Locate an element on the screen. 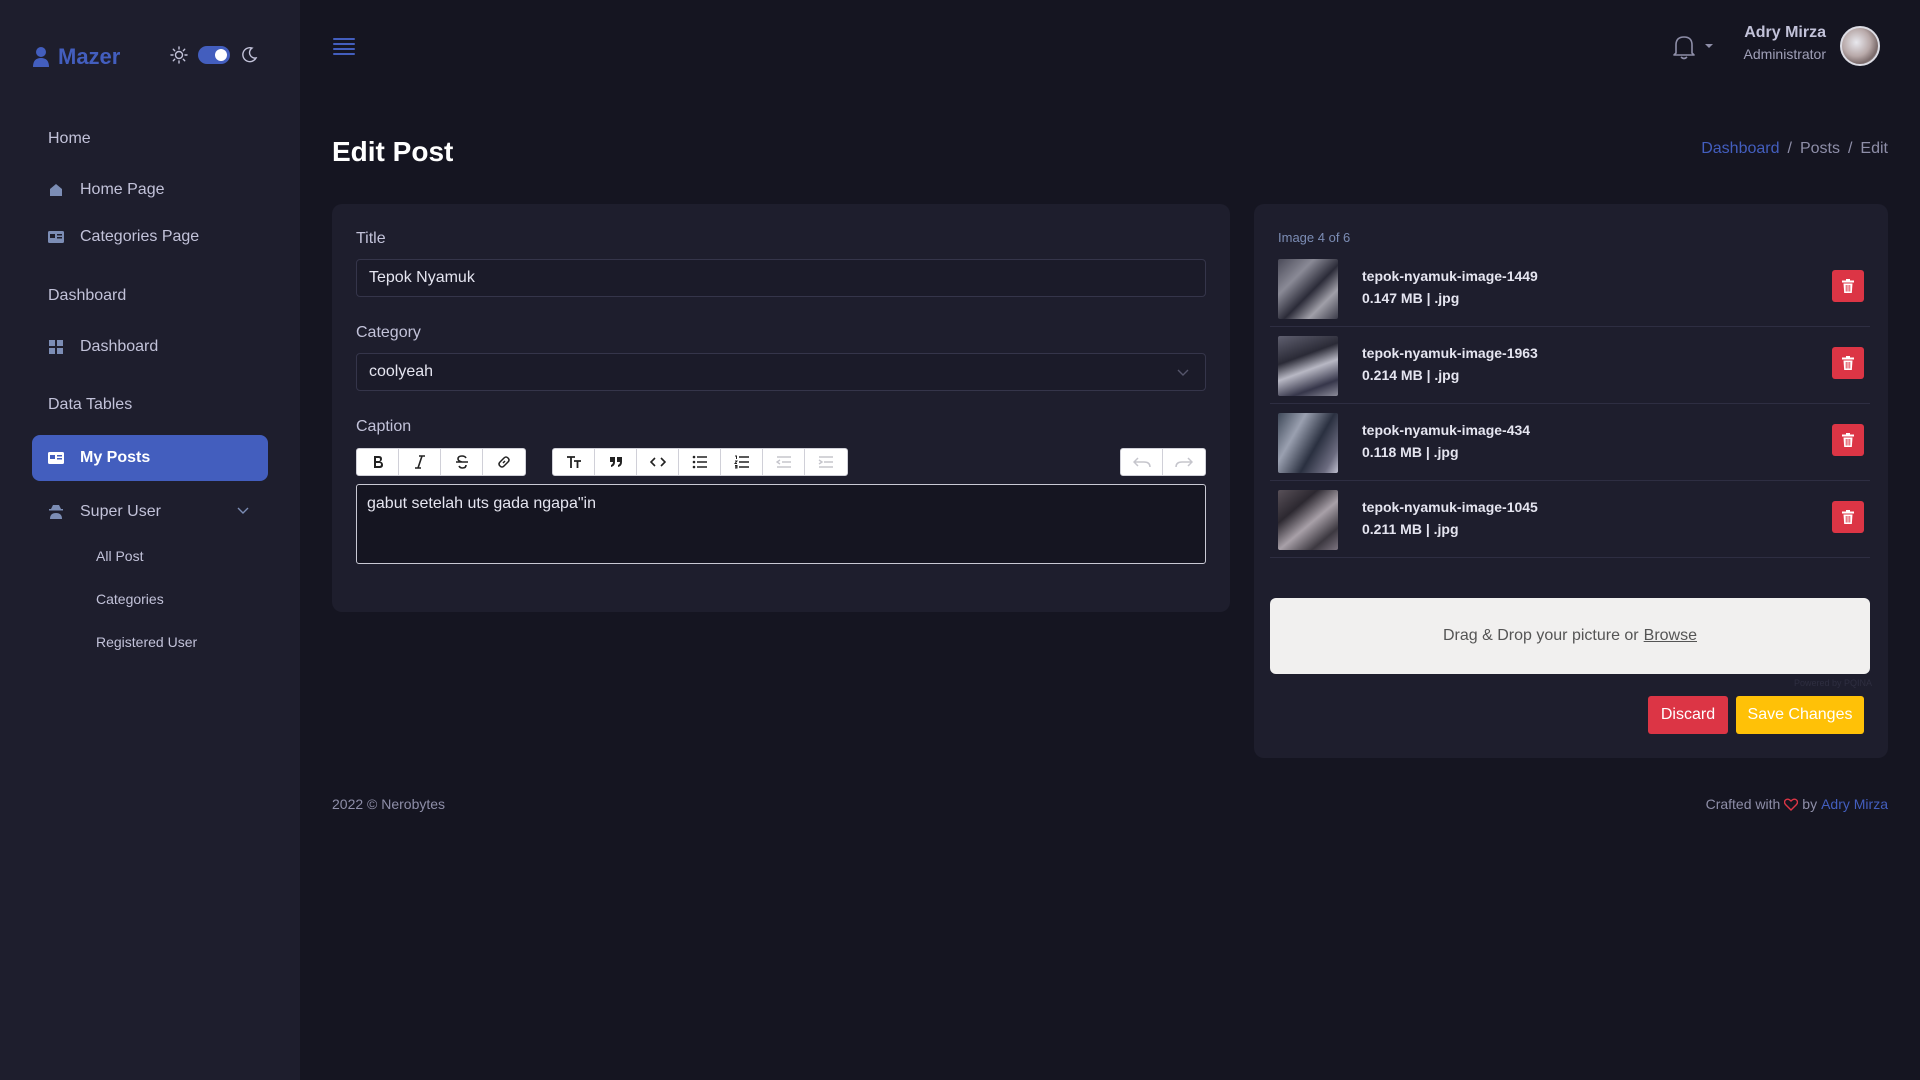 The height and width of the screenshot is (1080, 1920). bullet-list-button is located at coordinates (700, 462).